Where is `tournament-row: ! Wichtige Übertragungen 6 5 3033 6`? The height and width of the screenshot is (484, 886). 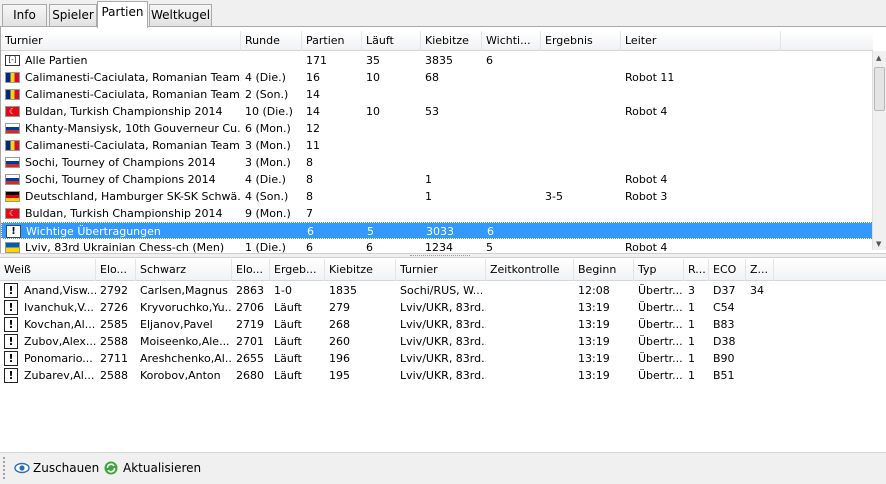 tournament-row: ! Wichtige Übertragungen 6 5 3033 6 is located at coordinates (437, 230).